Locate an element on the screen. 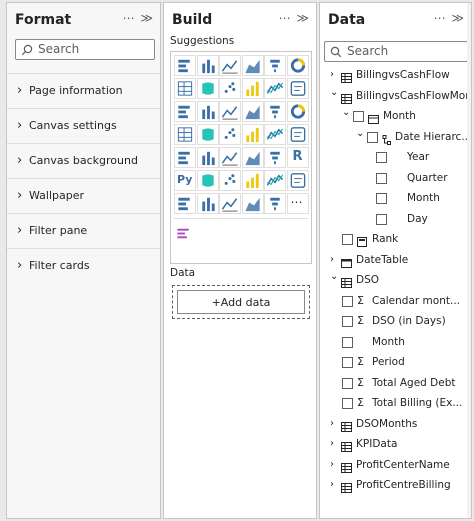 This screenshot has width=474, height=521. power-automate-icon is located at coordinates (207, 203).